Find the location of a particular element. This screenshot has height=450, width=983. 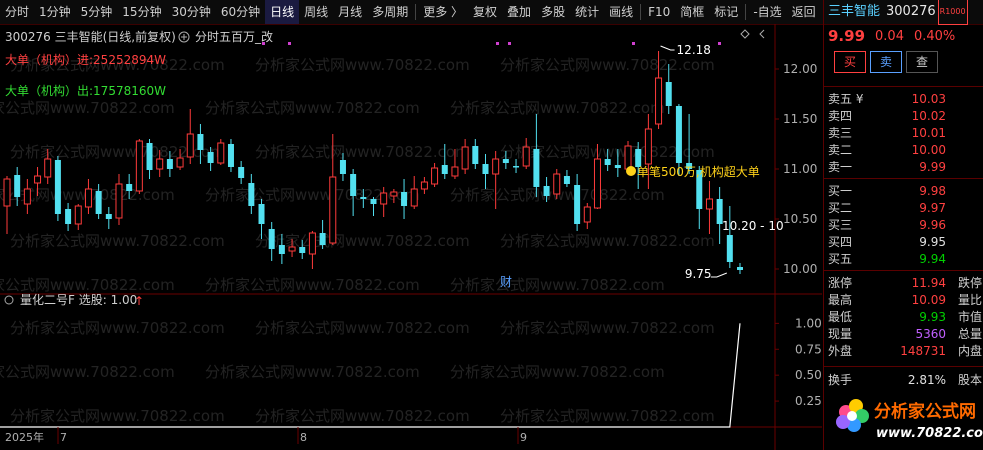

bids-row: 买三 9.96 is located at coordinates (903, 224).